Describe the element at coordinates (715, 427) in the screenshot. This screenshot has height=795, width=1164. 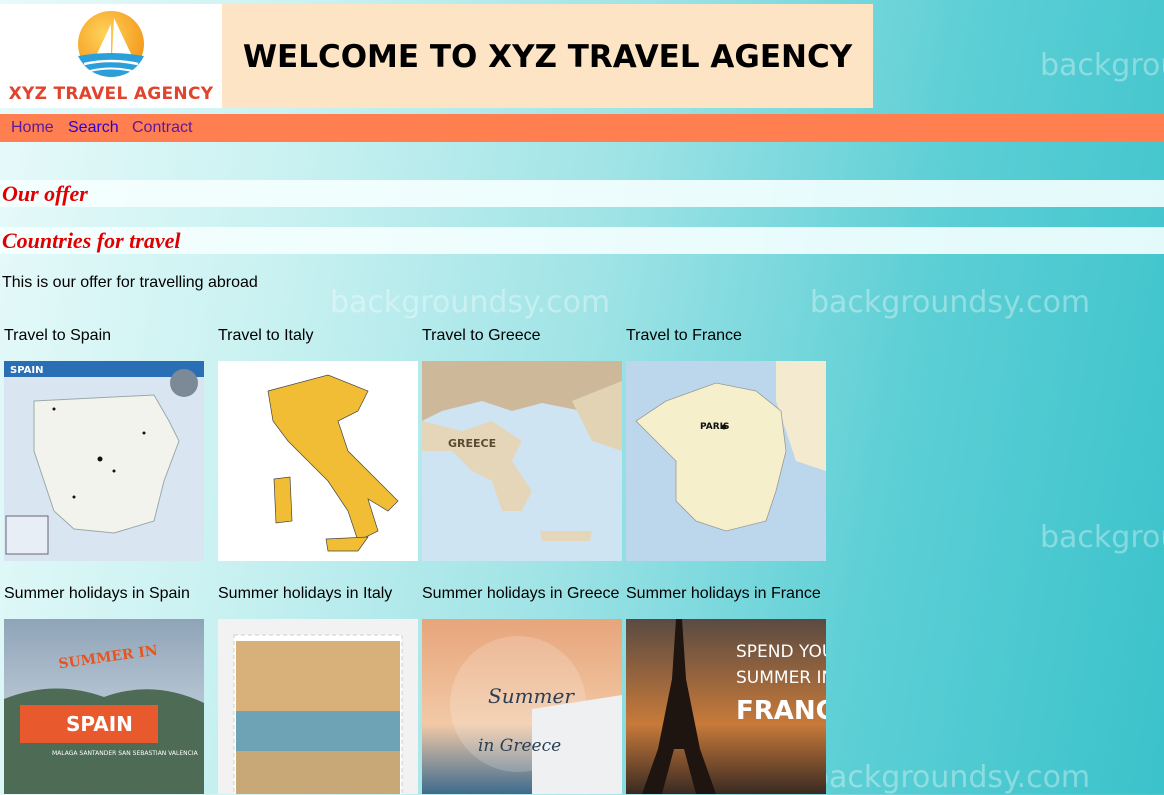
I see `france-map-title: PARIS` at that location.